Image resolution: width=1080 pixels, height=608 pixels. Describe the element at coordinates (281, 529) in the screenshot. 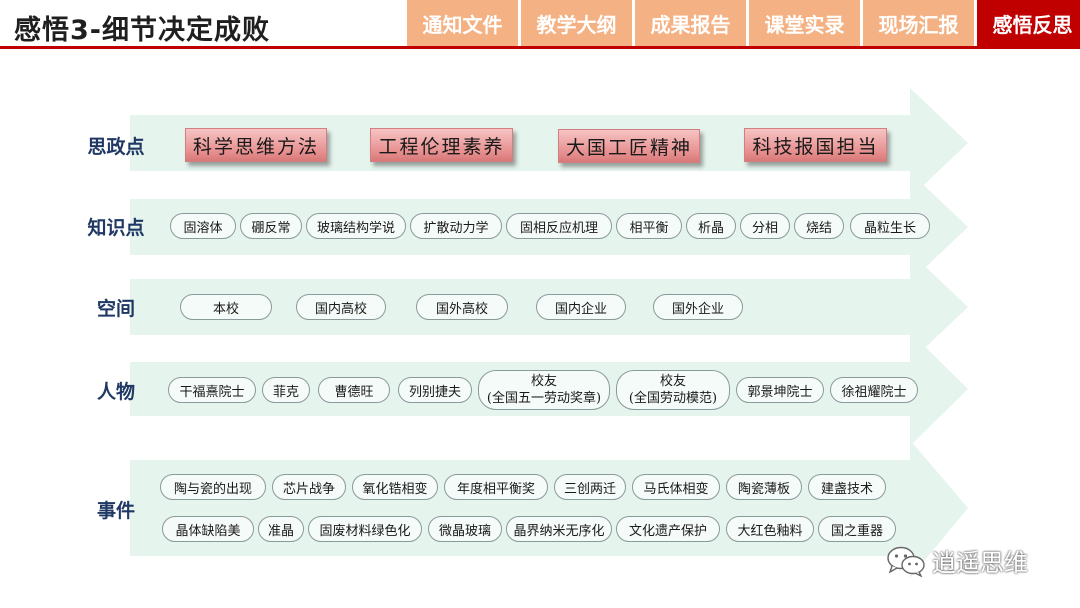

I see `event-chip: 准晶` at that location.